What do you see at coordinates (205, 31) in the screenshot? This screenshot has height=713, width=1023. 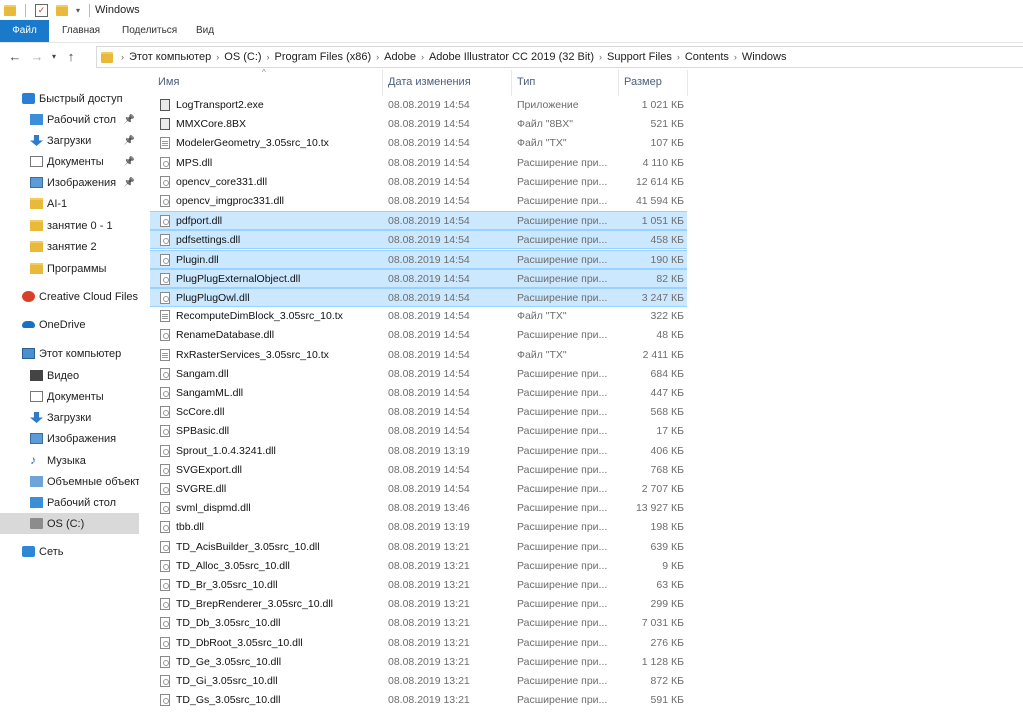 I see `tab-view: Вид` at bounding box center [205, 31].